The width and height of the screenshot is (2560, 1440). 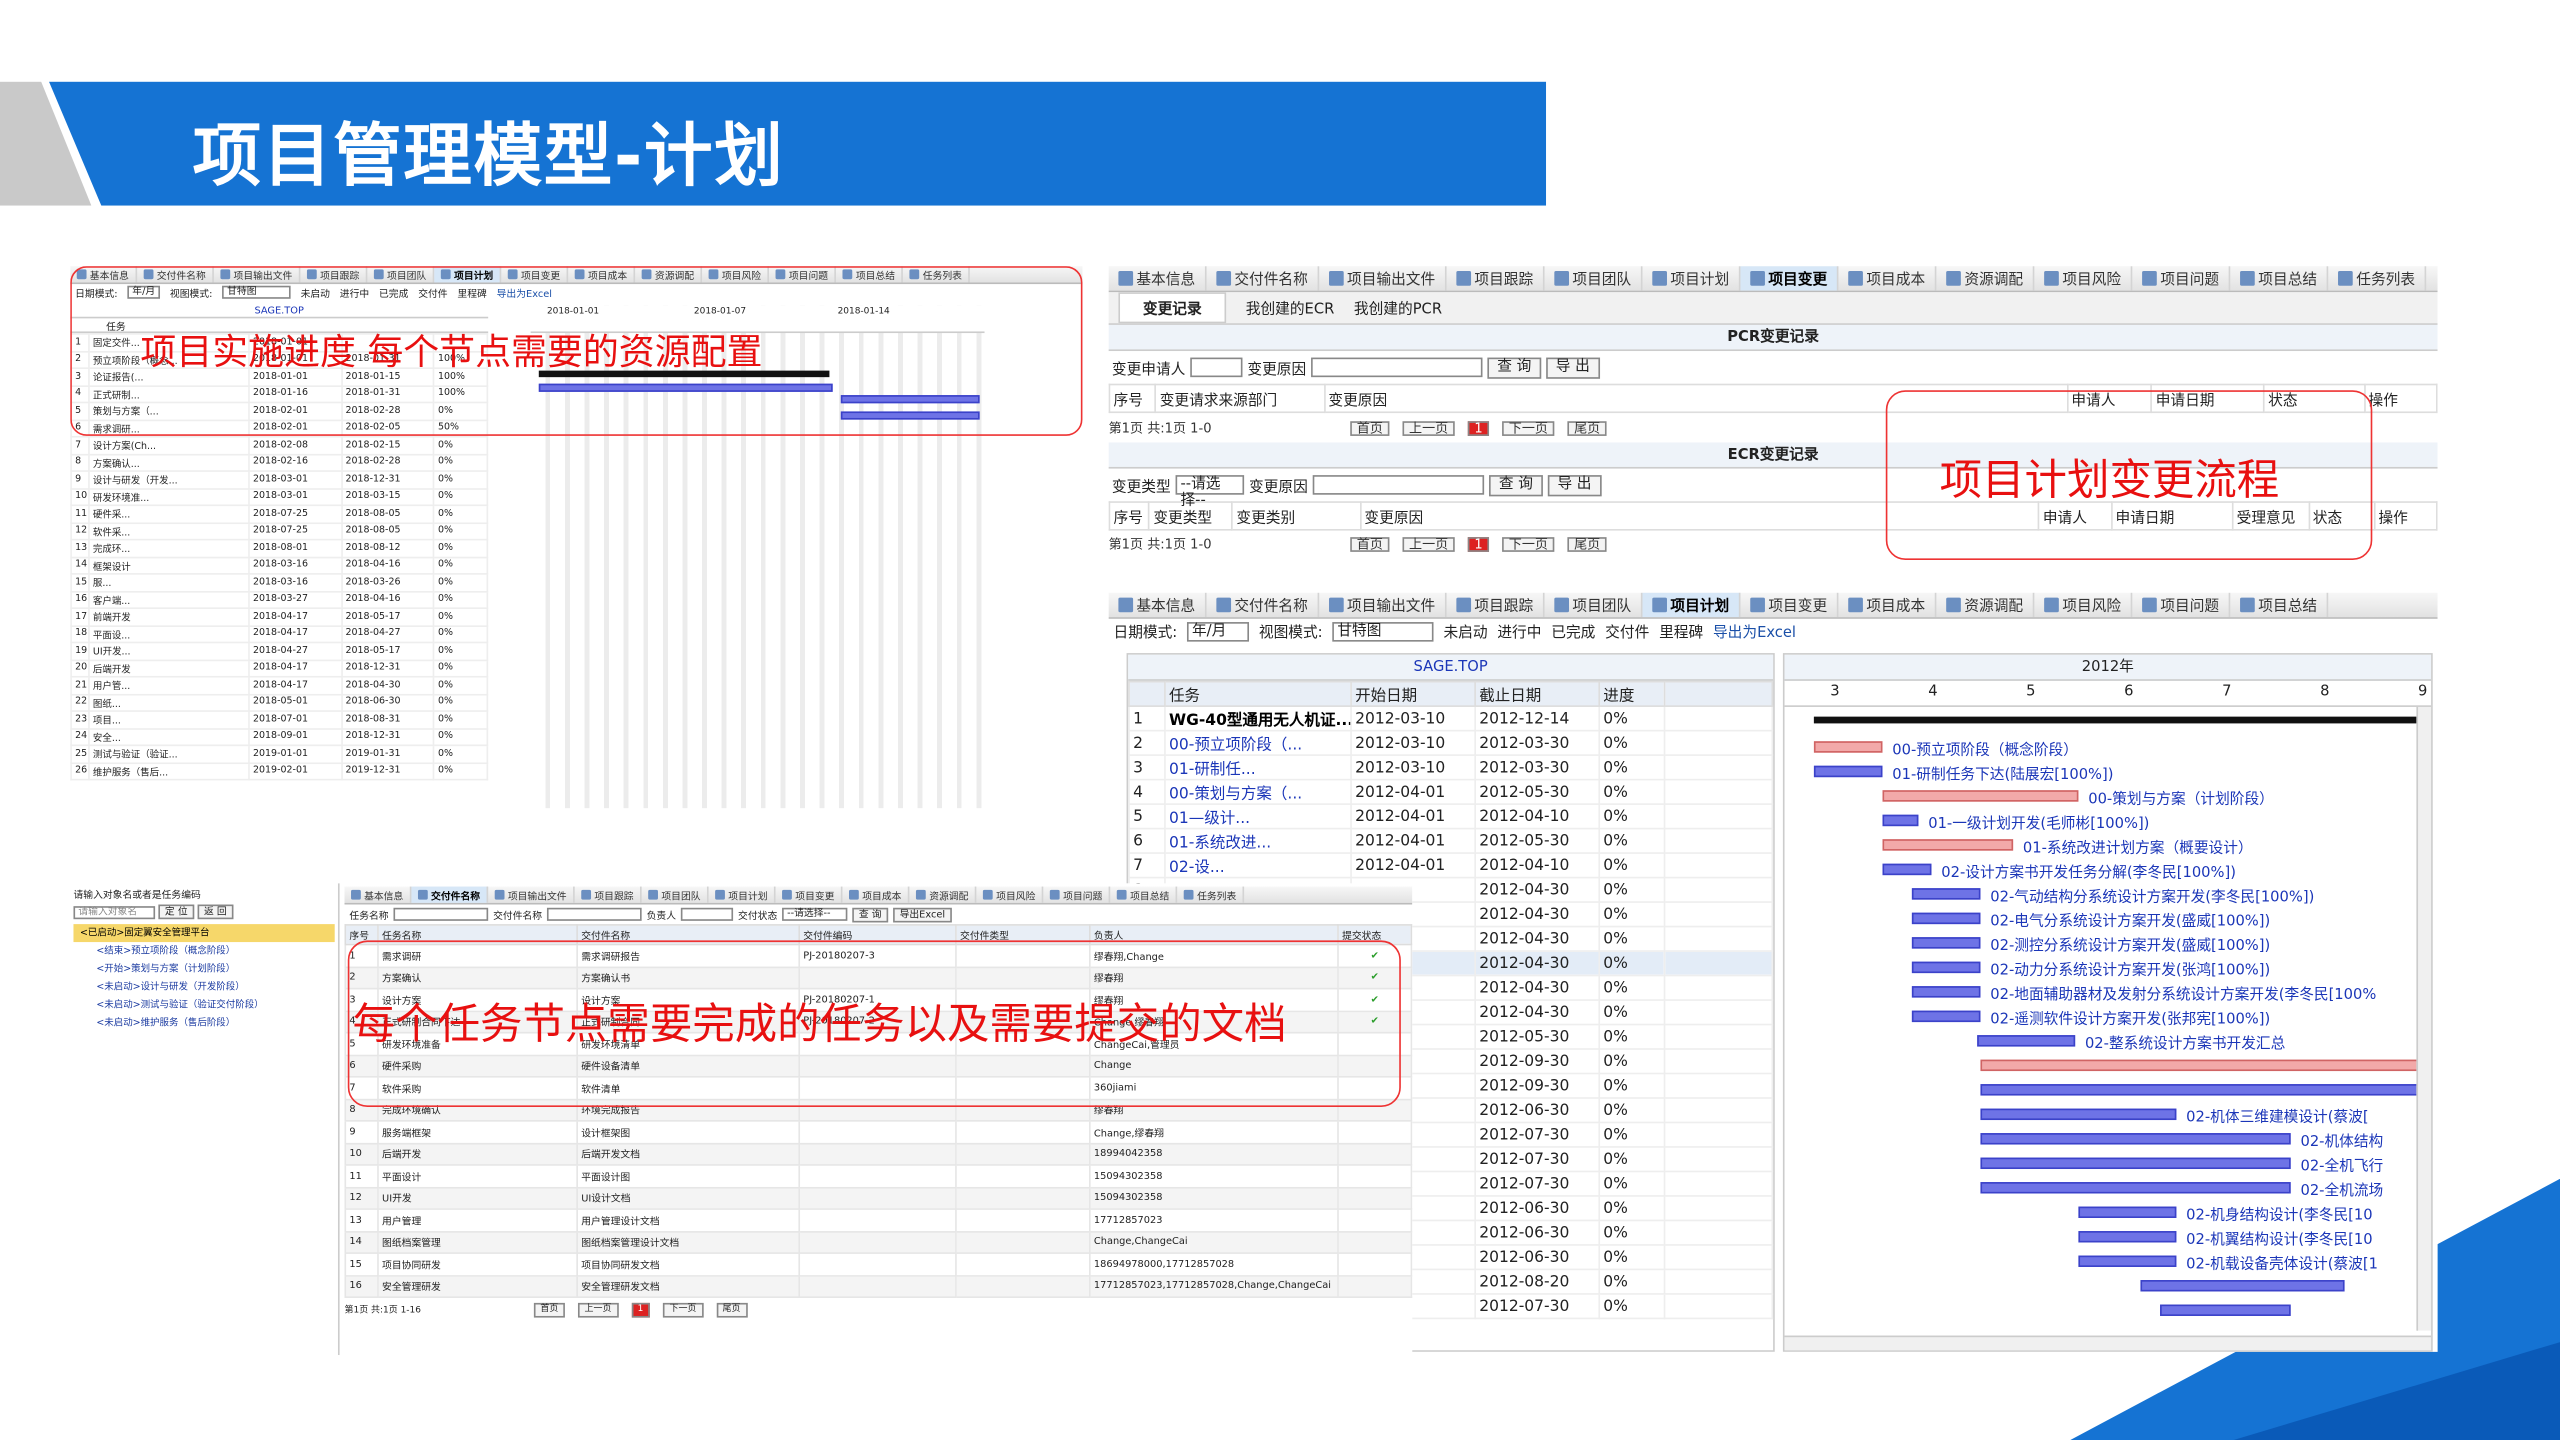 I want to click on big-export-excel: 导出为Excel, so click(x=1754, y=630).